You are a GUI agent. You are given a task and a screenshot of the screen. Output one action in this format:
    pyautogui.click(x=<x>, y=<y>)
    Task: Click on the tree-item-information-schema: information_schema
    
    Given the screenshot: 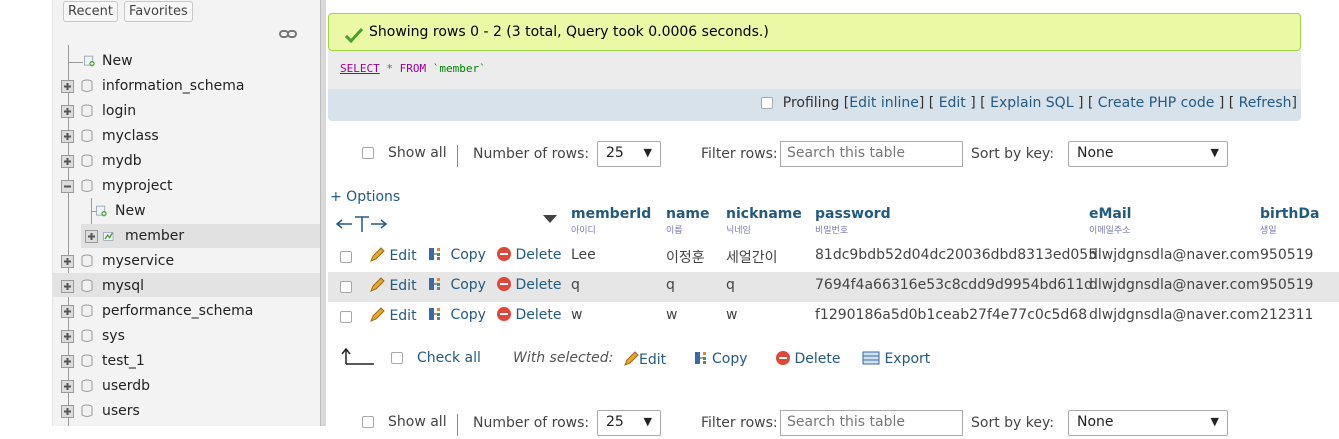 What is the action you would take?
    pyautogui.click(x=186, y=86)
    